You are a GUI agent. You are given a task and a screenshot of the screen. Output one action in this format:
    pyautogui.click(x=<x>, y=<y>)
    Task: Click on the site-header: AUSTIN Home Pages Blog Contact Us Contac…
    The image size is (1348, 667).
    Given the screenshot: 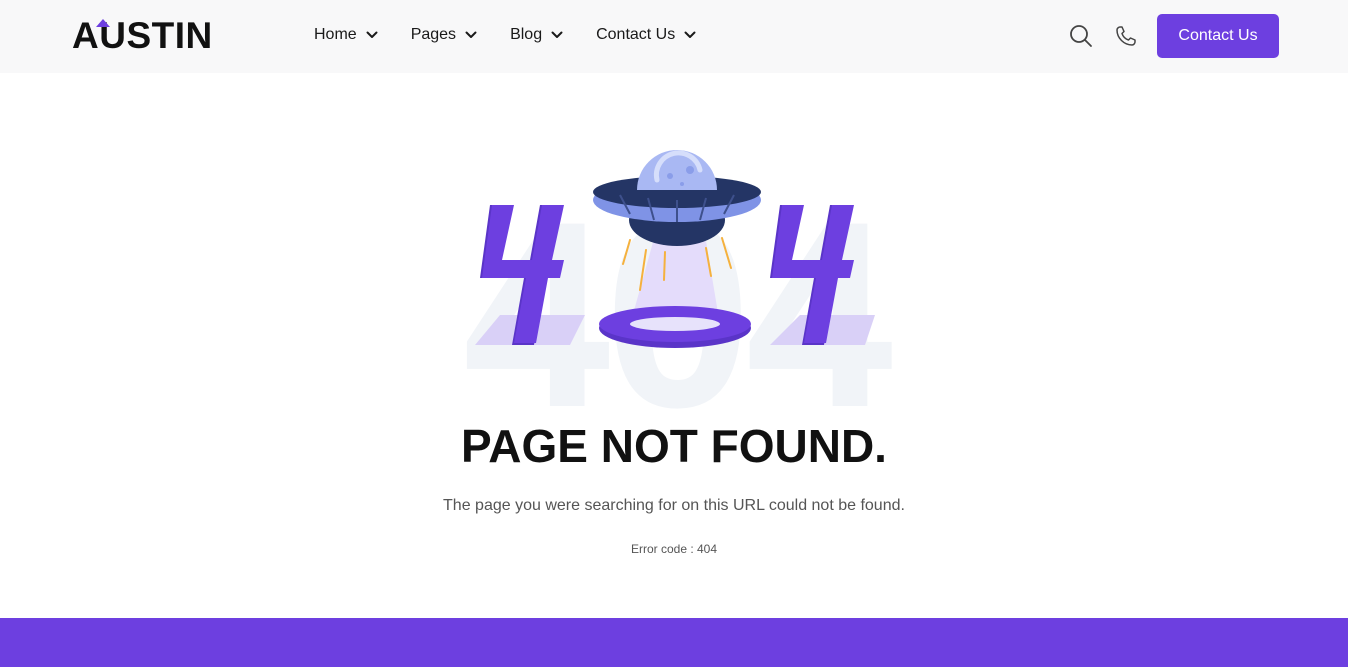 What is the action you would take?
    pyautogui.click(x=674, y=36)
    